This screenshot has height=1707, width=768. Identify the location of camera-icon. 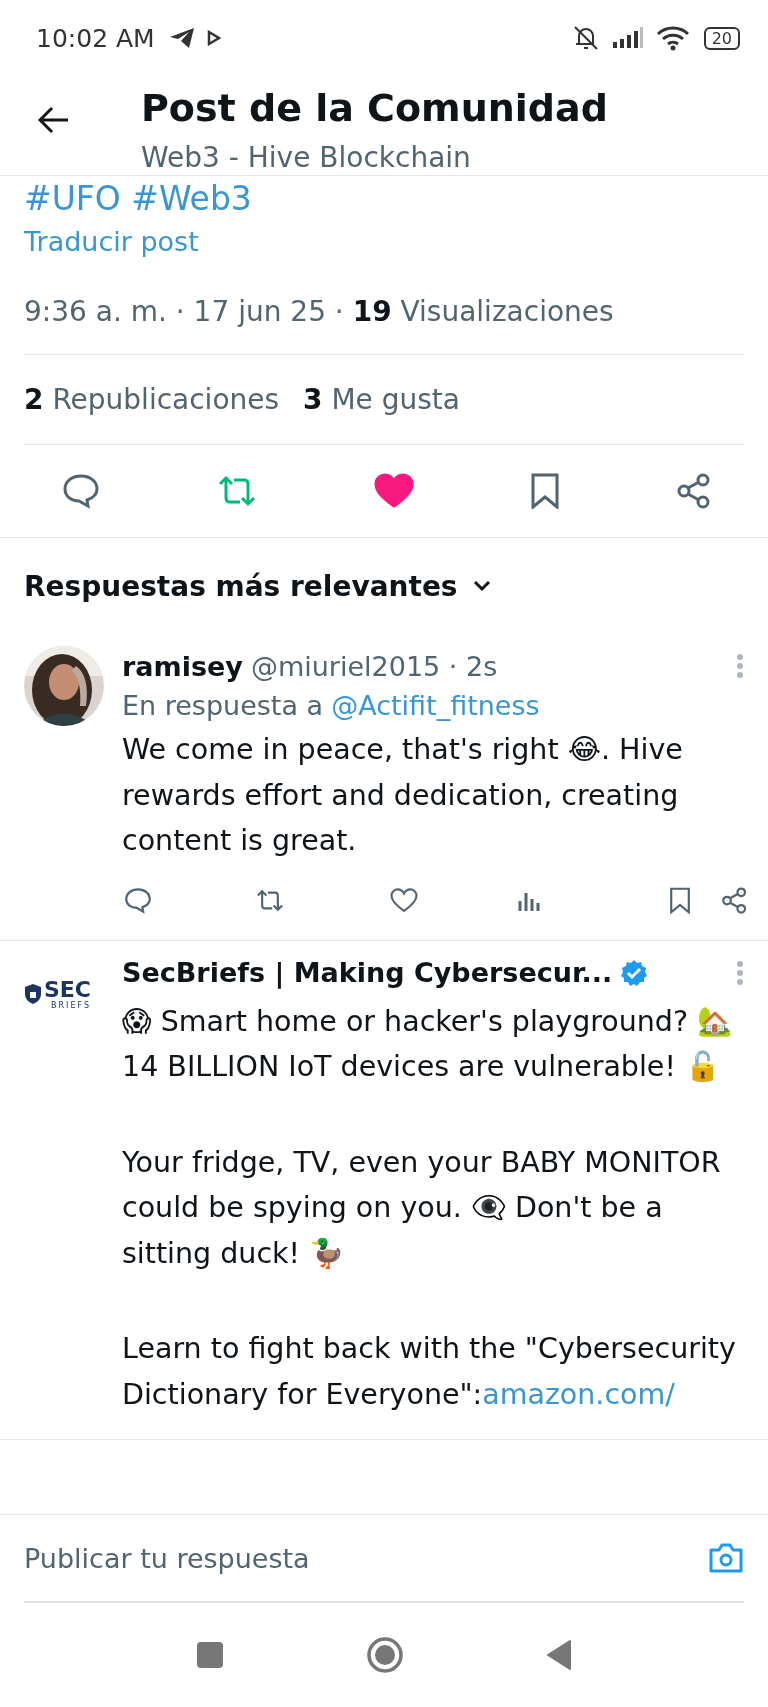
(726, 1558).